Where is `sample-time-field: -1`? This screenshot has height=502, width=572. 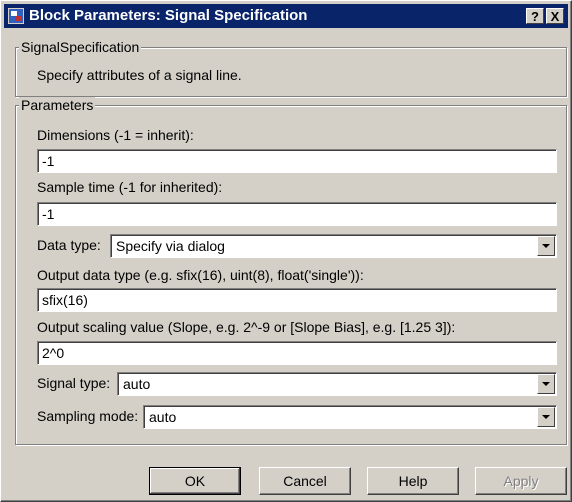 sample-time-field: -1 is located at coordinates (297, 214).